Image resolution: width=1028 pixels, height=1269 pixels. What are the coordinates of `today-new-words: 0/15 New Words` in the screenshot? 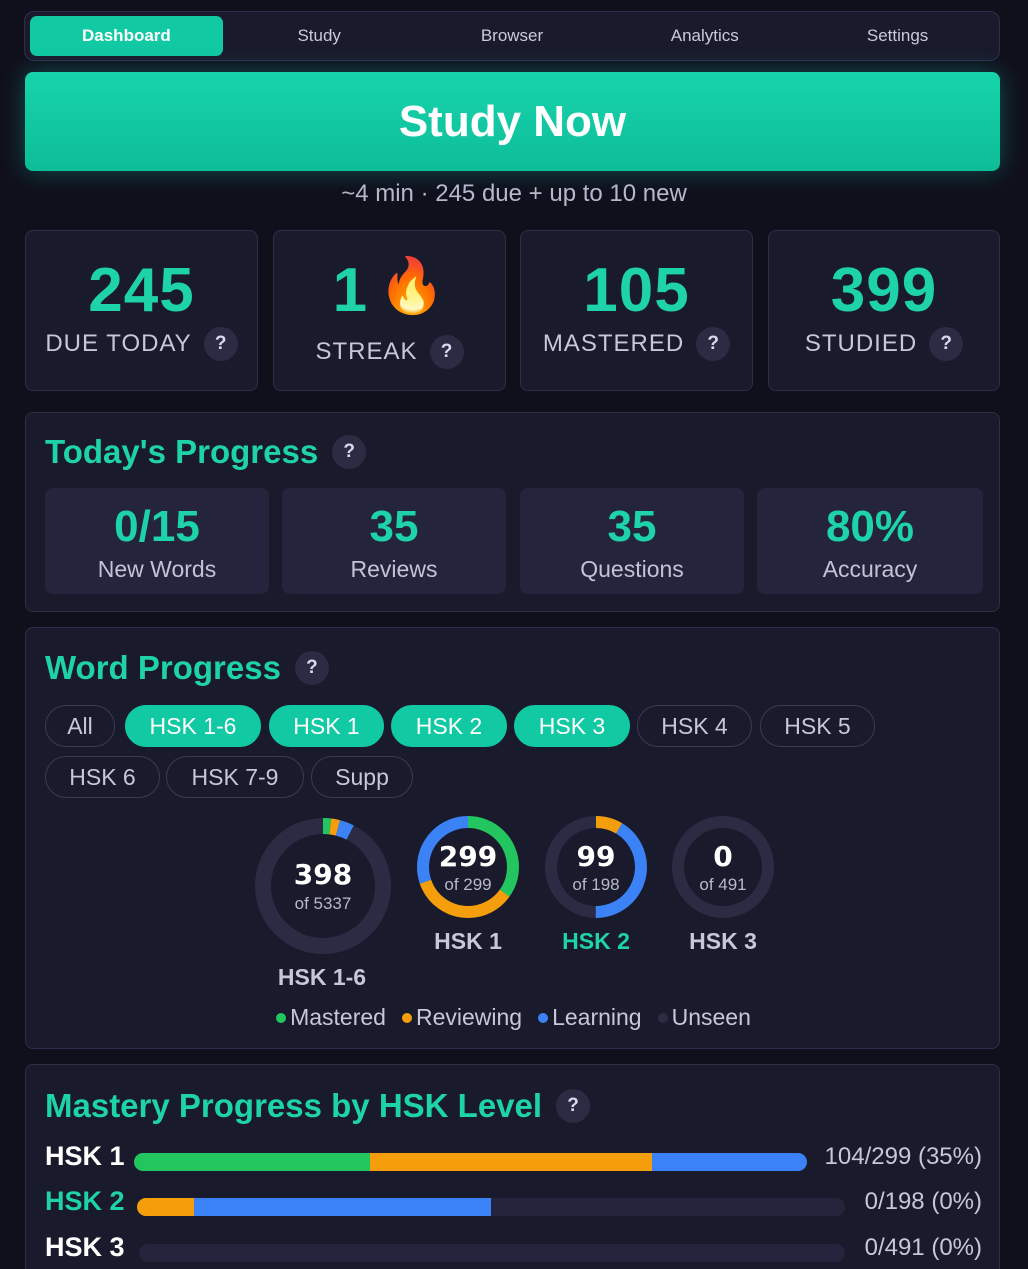 It's located at (157, 541).